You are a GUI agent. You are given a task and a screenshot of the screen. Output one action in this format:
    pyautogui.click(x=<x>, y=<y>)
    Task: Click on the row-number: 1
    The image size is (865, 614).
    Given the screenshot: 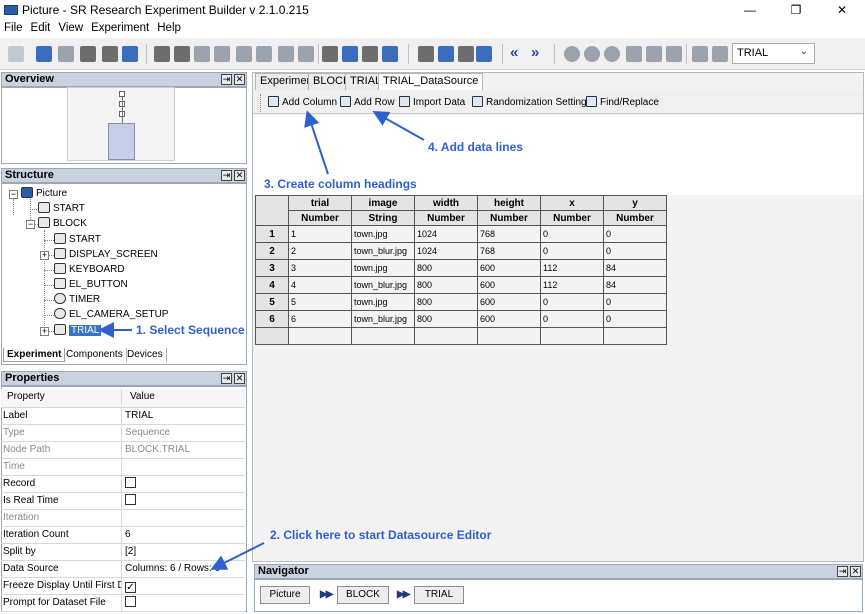 What is the action you would take?
    pyautogui.click(x=272, y=234)
    